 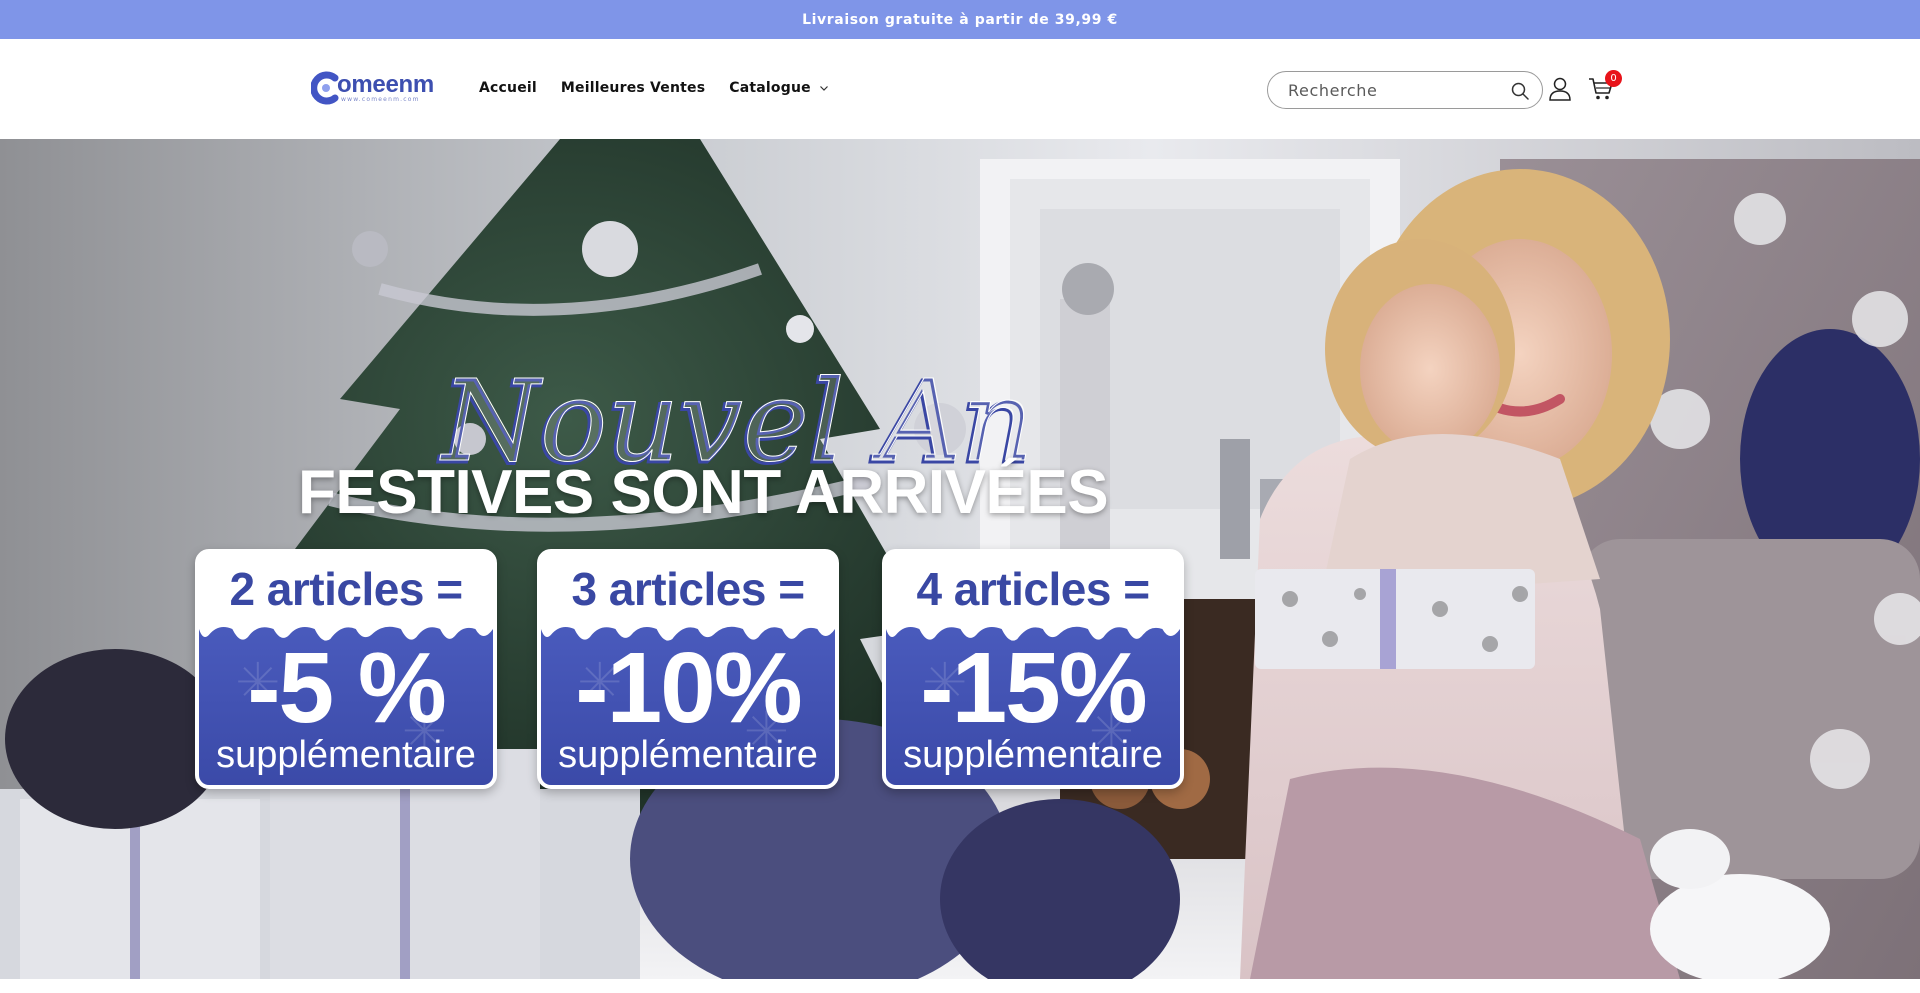 I want to click on cart-count-badge: 0, so click(x=1613, y=78).